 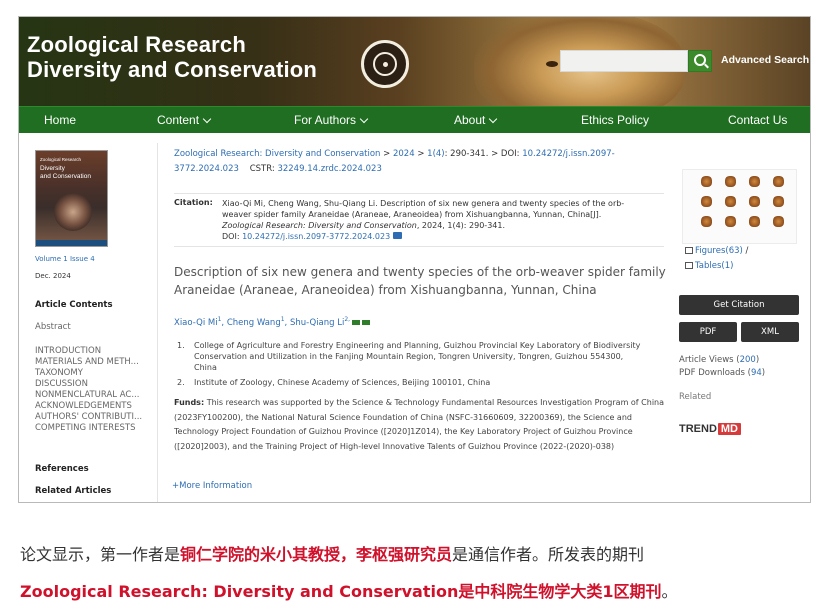 I want to click on citation-doi-line: DOI: 10.24272/j.issn.2097-3772.2024.023, so click(x=442, y=236).